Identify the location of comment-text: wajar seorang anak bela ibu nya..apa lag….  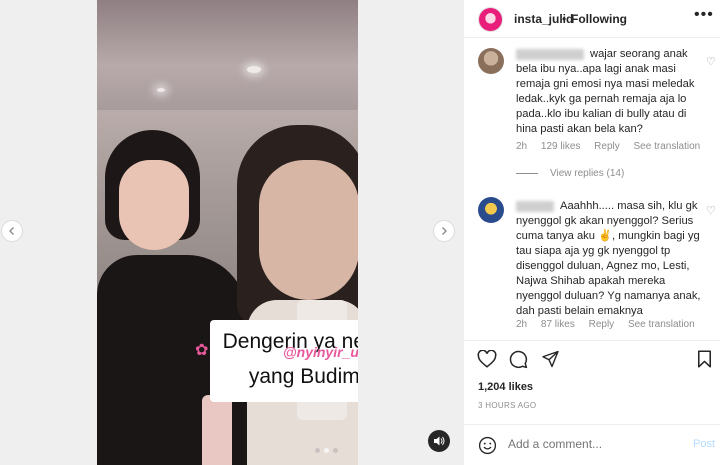
(605, 91).